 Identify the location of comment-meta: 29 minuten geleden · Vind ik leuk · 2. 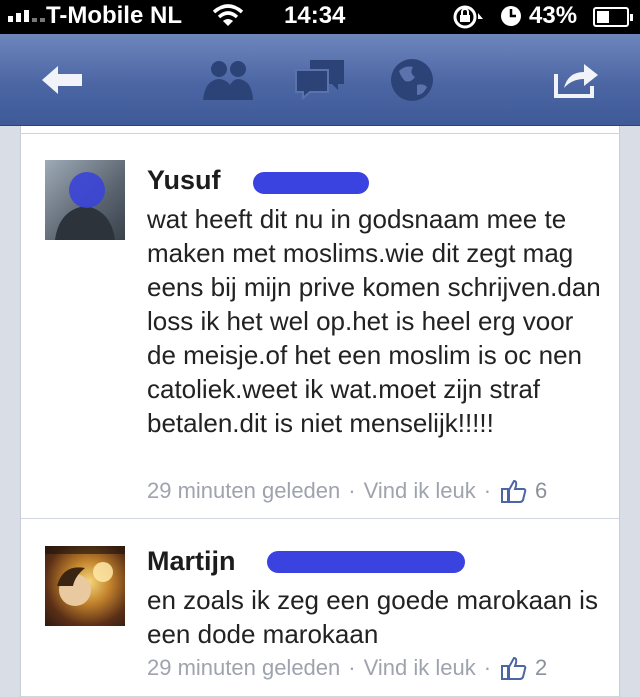
(347, 668).